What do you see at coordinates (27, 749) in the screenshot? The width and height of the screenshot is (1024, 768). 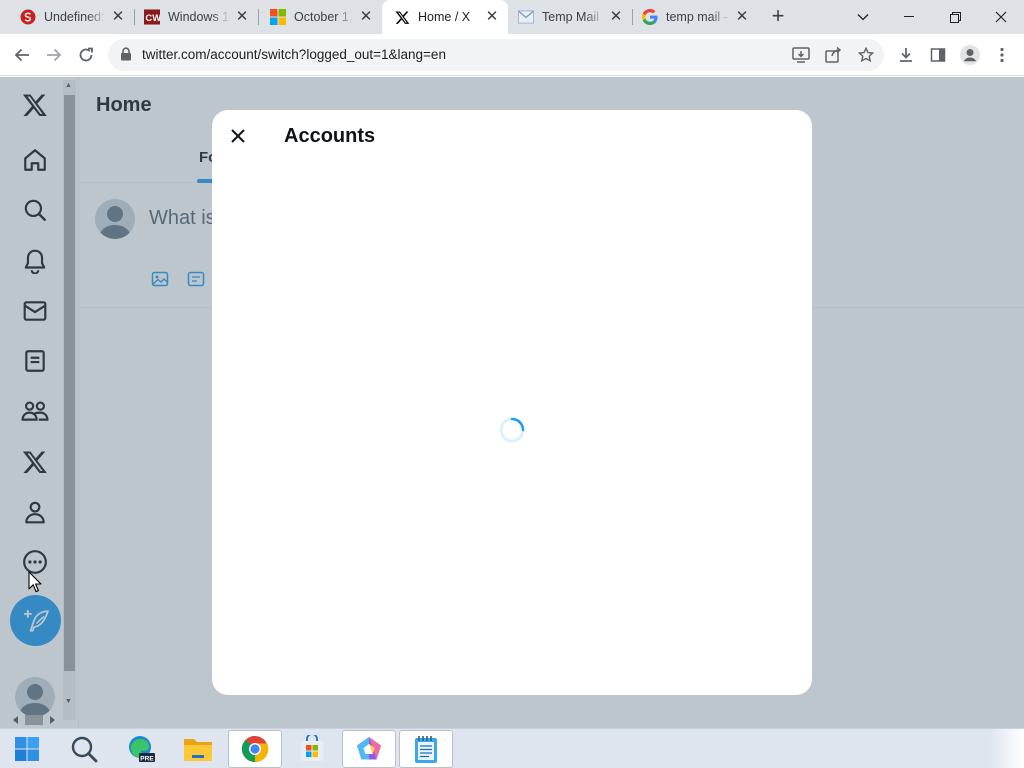 I see `windows-start-icon` at bounding box center [27, 749].